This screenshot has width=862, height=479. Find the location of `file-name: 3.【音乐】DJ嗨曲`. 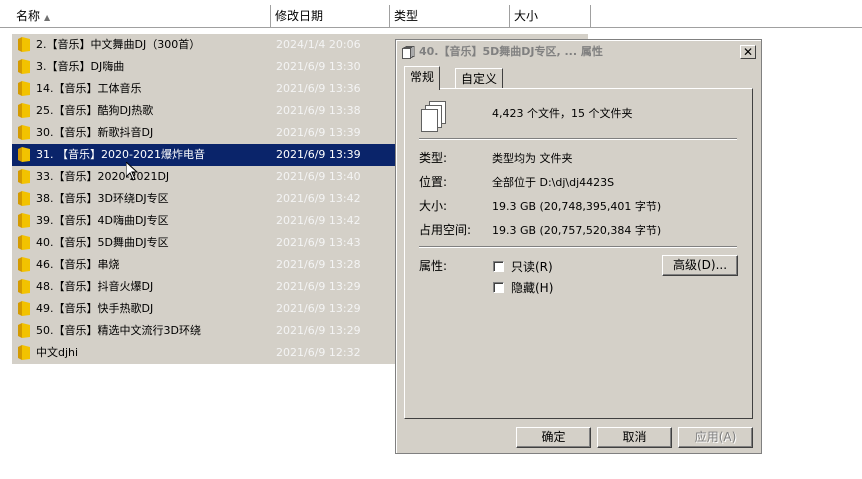

file-name: 3.【音乐】DJ嗨曲 is located at coordinates (80, 66).